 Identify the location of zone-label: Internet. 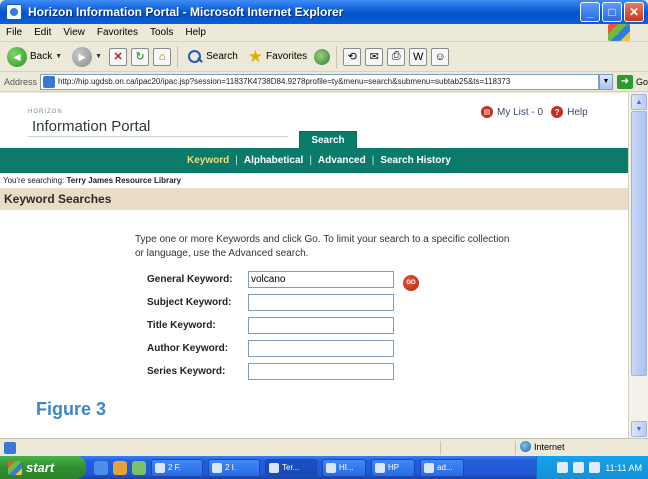
(549, 446).